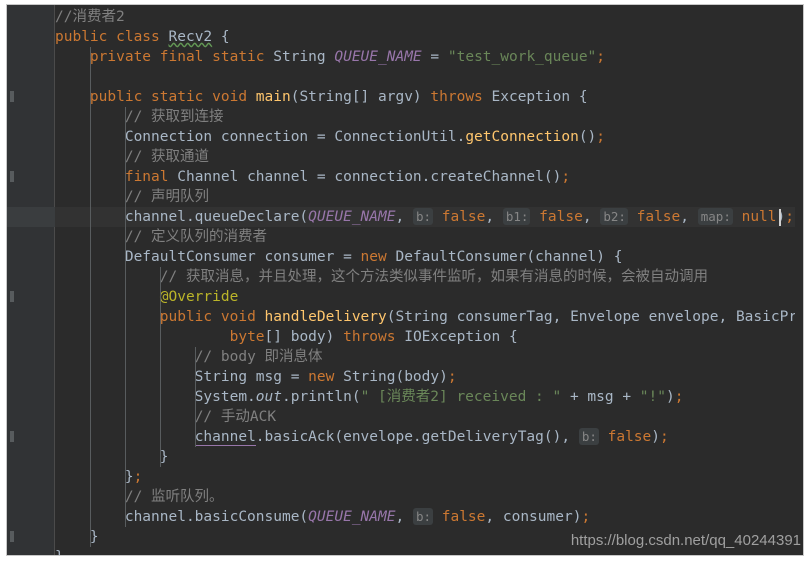 This screenshot has height=562, width=810. Describe the element at coordinates (321, 397) in the screenshot. I see `code-token: .println(` at that location.